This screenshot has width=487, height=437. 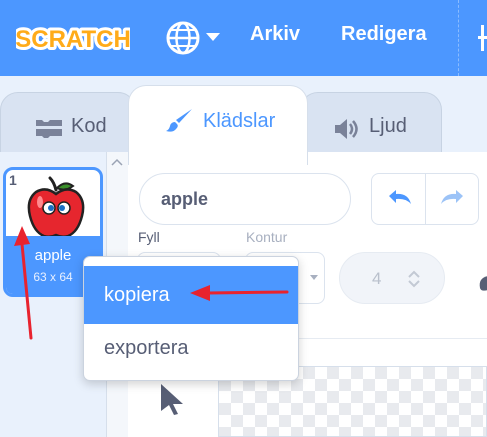 I want to click on apple-costume-thumbnail, so click(x=56, y=207).